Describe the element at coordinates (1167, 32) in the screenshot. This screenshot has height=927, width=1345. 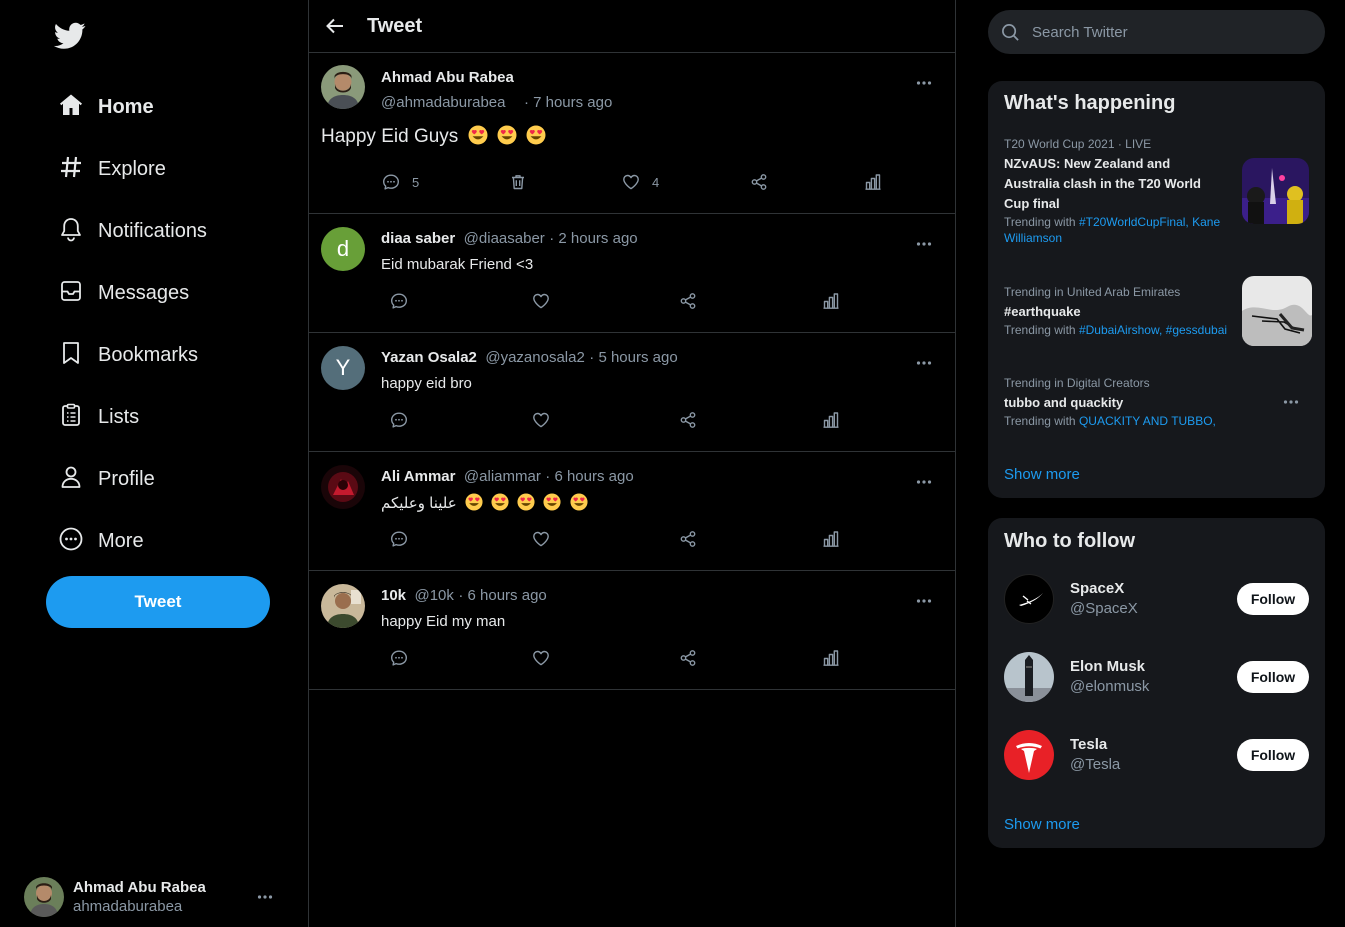
I see `search-input` at that location.